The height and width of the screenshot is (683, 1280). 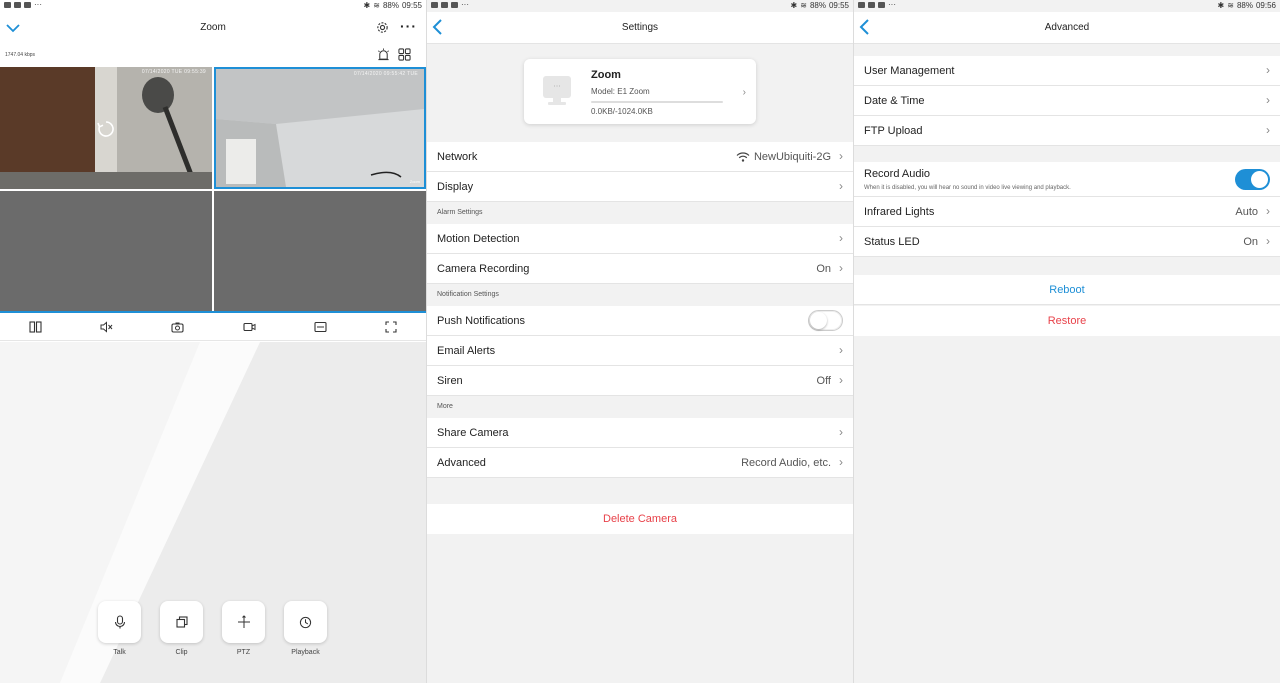 I want to click on mute-icon, so click(x=107, y=327).